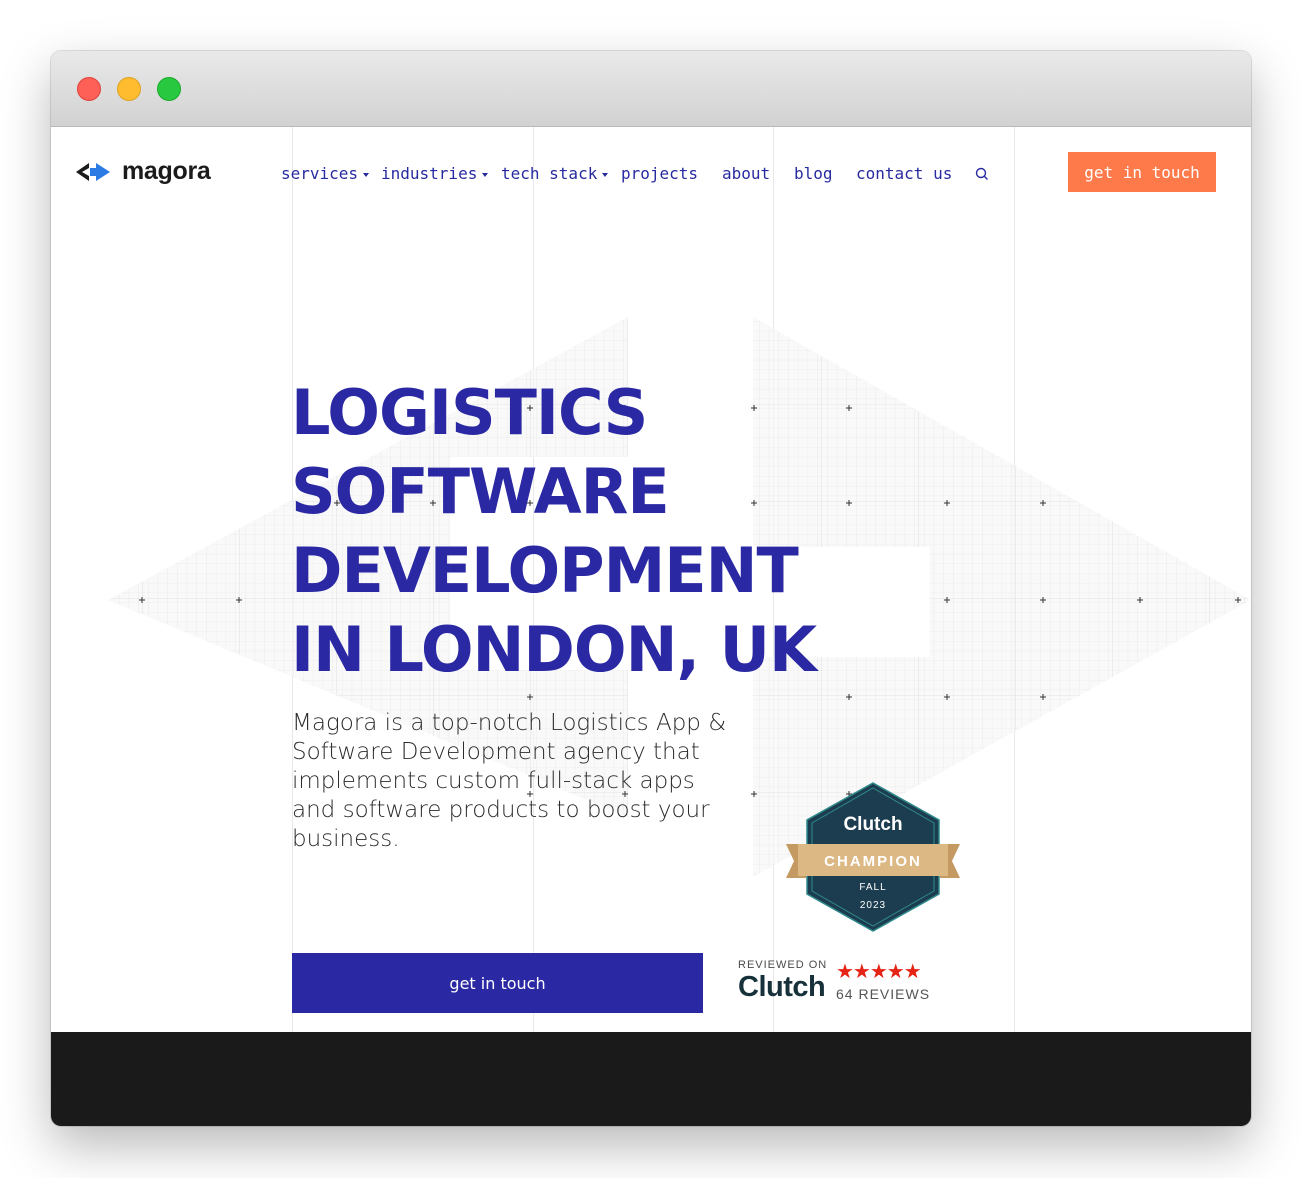 This screenshot has width=1302, height=1178. What do you see at coordinates (873, 861) in the screenshot?
I see `badge-ribbon-text: CHAMPION` at bounding box center [873, 861].